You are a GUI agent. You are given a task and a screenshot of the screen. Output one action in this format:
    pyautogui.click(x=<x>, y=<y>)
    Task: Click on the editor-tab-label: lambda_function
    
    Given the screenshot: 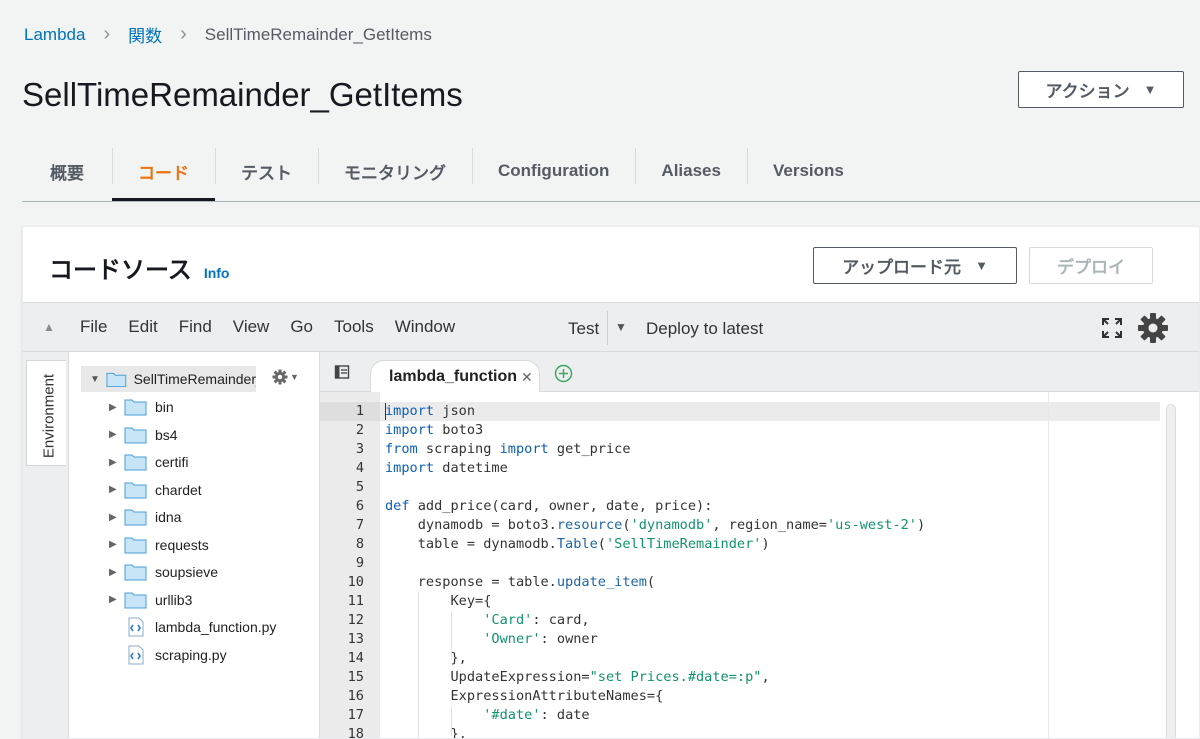 What is the action you would take?
    pyautogui.click(x=453, y=376)
    